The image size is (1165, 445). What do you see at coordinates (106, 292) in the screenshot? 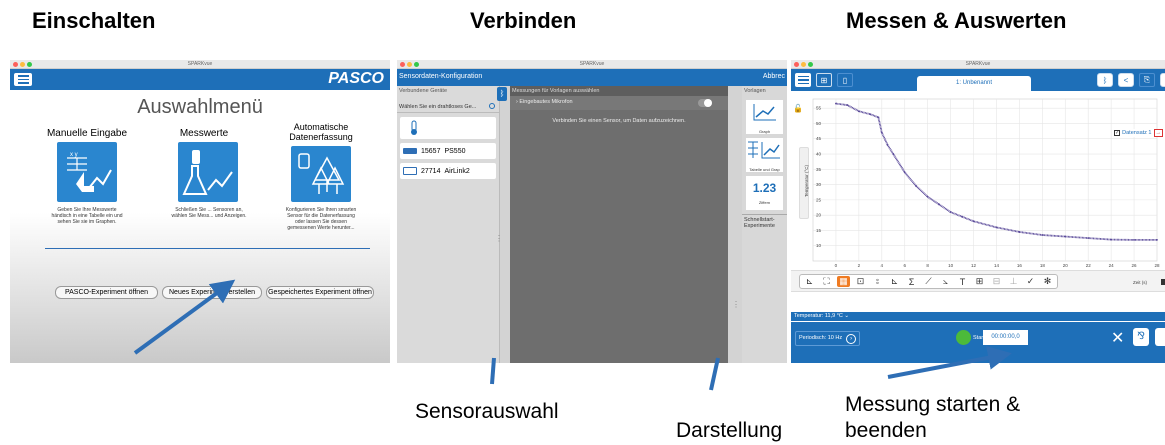
I see `open-pasco-experiment-button: PASCO-Experiment öffnen` at bounding box center [106, 292].